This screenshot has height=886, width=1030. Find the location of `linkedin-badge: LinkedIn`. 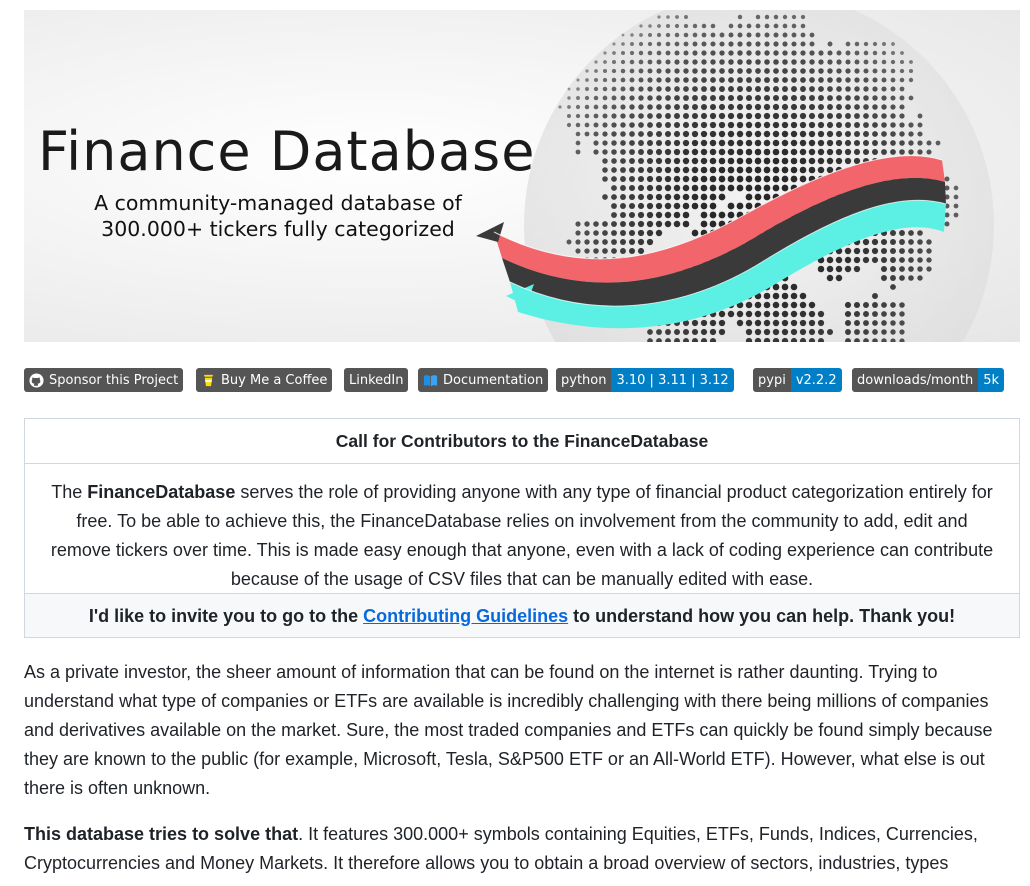

linkedin-badge: LinkedIn is located at coordinates (376, 380).